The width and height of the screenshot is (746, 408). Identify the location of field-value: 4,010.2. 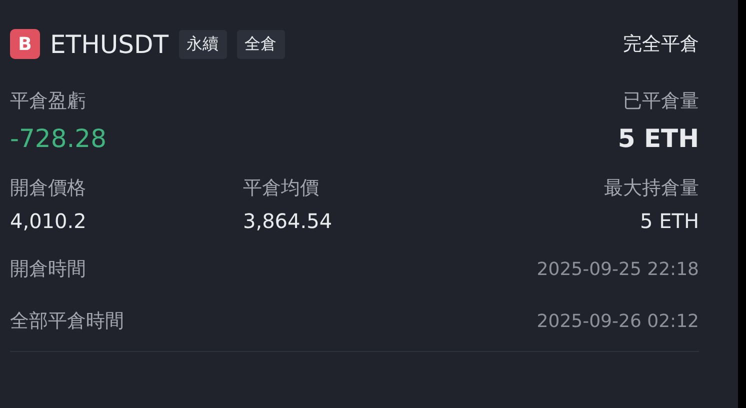
(49, 221).